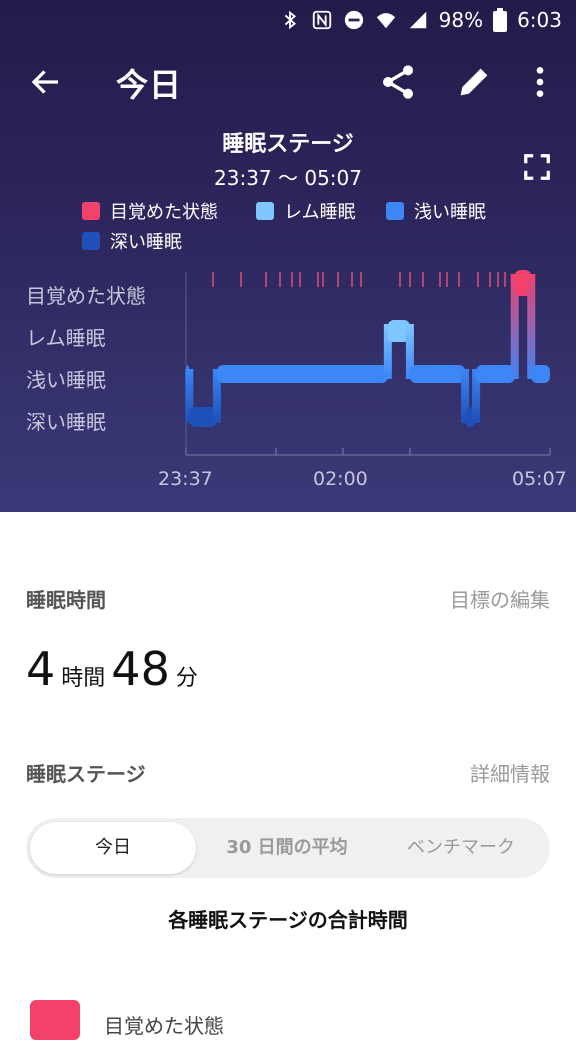 Image resolution: width=576 pixels, height=1040 pixels. I want to click on stage-transition, so click(531, 326).